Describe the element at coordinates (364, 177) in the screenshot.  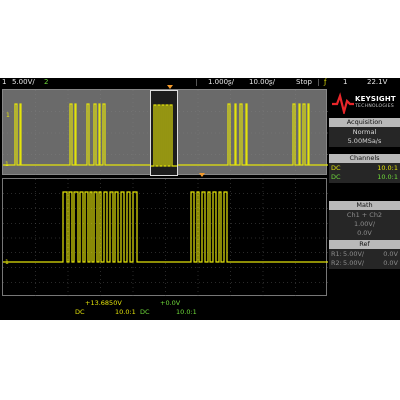
I see `channel-2-row: DC 10.0:1` at that location.